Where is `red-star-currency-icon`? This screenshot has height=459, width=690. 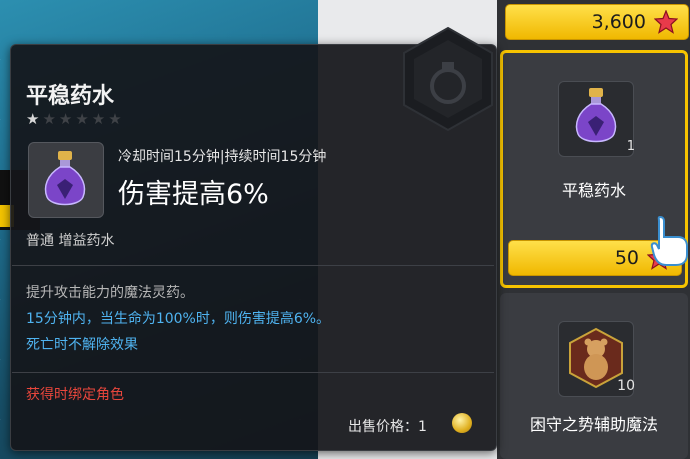
red-star-currency-icon is located at coordinates (666, 22).